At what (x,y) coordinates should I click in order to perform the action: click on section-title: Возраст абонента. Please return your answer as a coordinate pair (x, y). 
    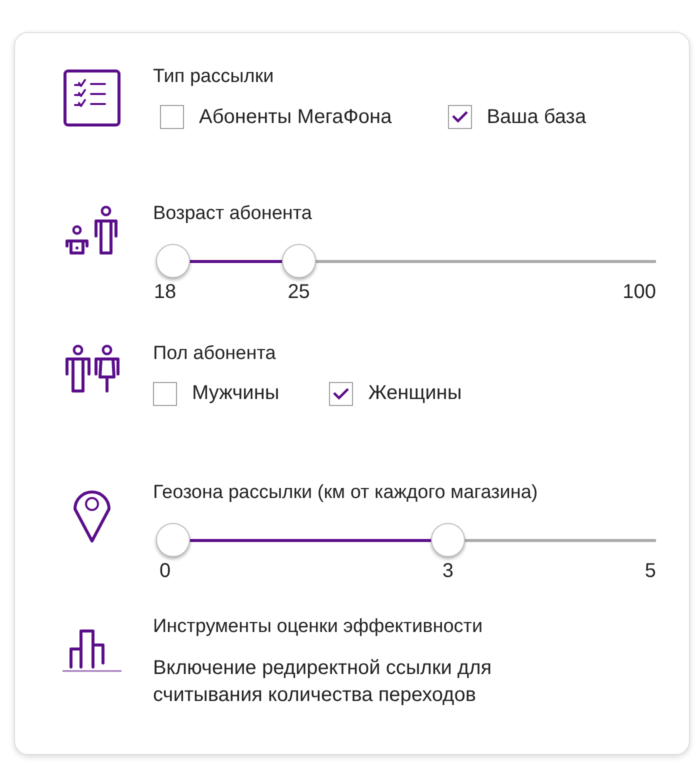
    Looking at the image, I should click on (233, 214).